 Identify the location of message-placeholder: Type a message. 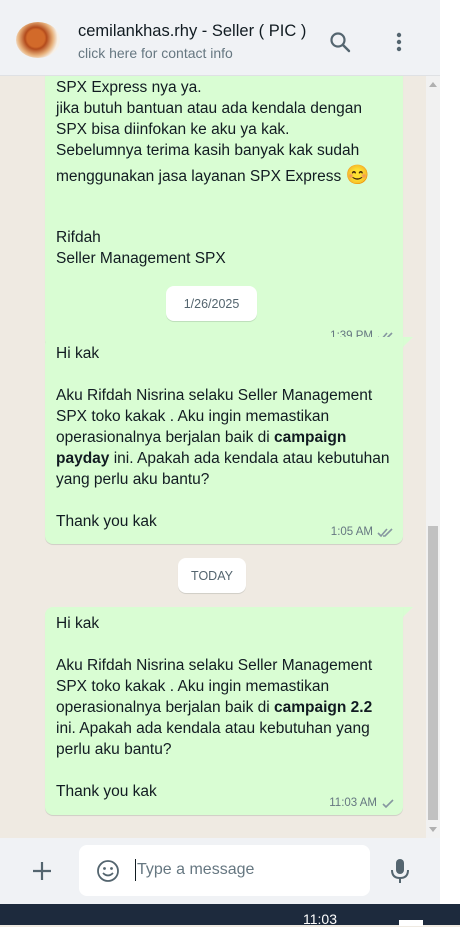
(196, 869).